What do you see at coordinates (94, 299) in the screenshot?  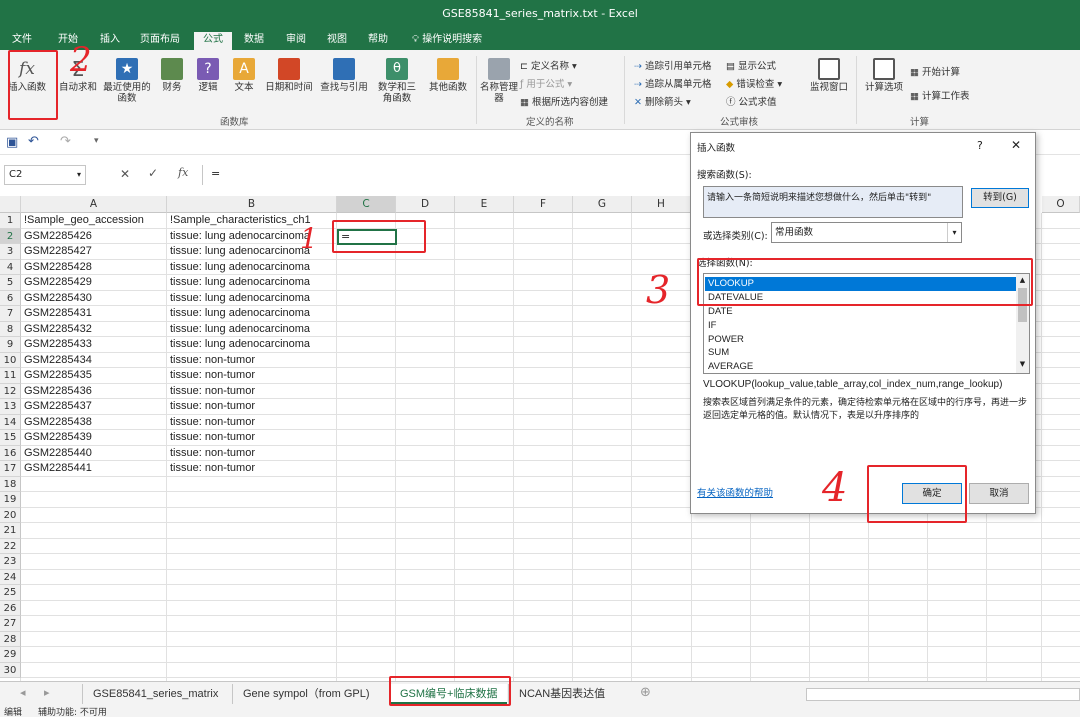 I see `table-cell: GSM2285430` at bounding box center [94, 299].